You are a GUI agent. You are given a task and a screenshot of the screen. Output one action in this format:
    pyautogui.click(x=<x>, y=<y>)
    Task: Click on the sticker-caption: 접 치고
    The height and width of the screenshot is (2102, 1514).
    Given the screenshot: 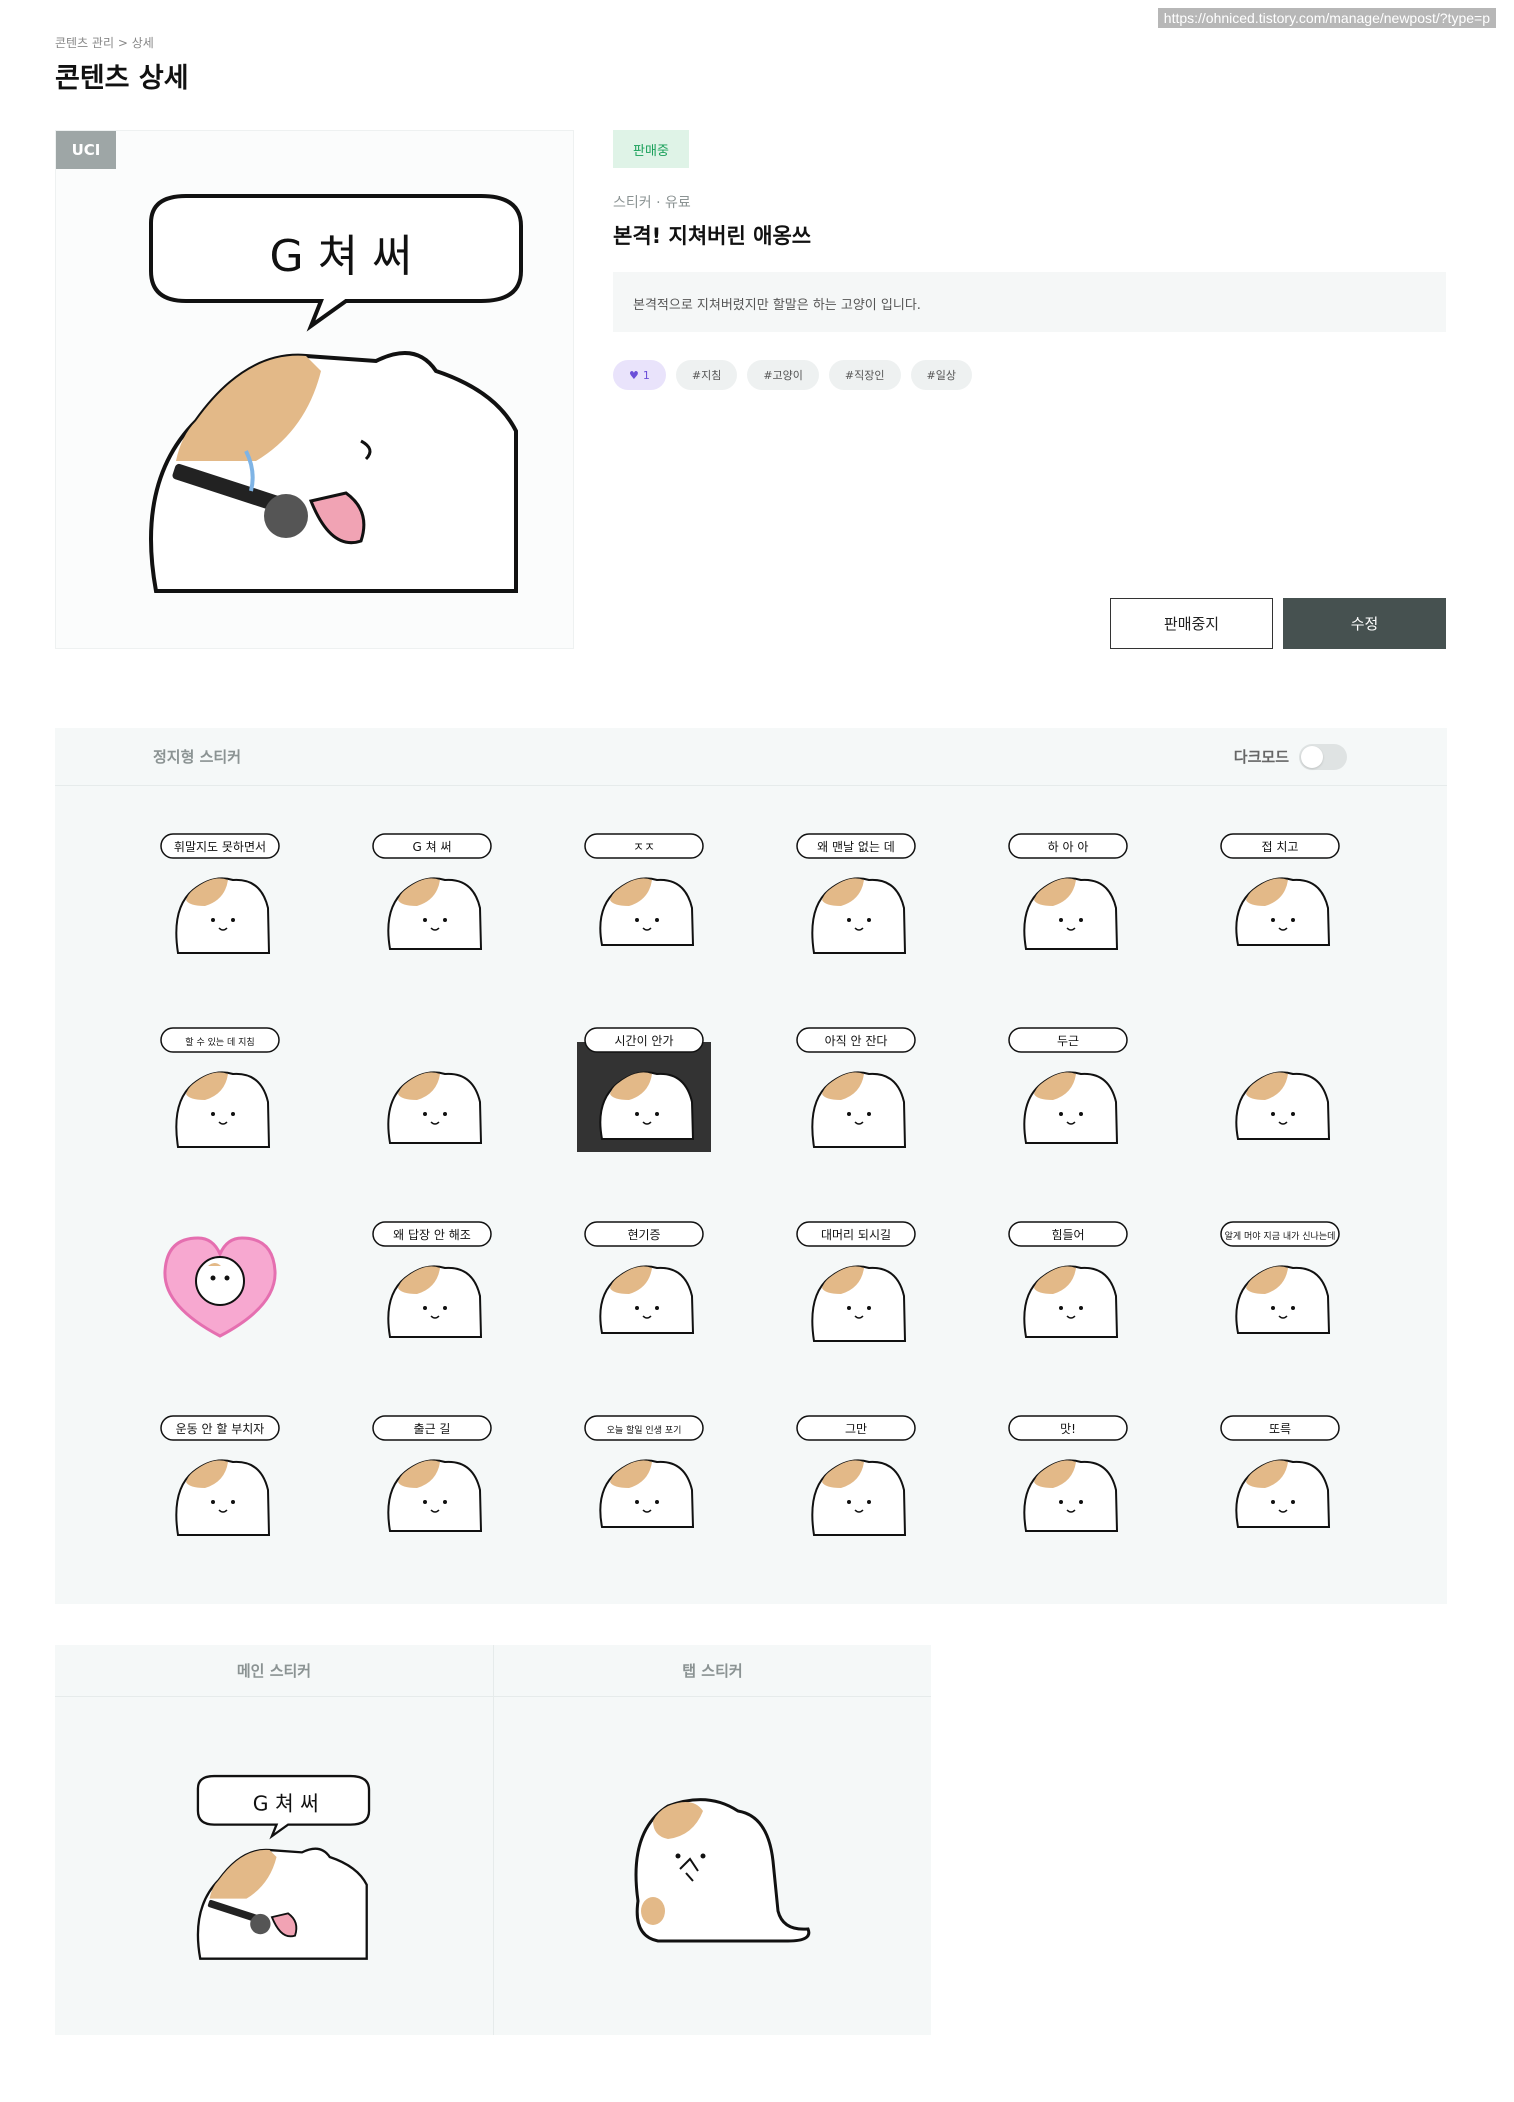 What is the action you would take?
    pyautogui.click(x=1280, y=847)
    